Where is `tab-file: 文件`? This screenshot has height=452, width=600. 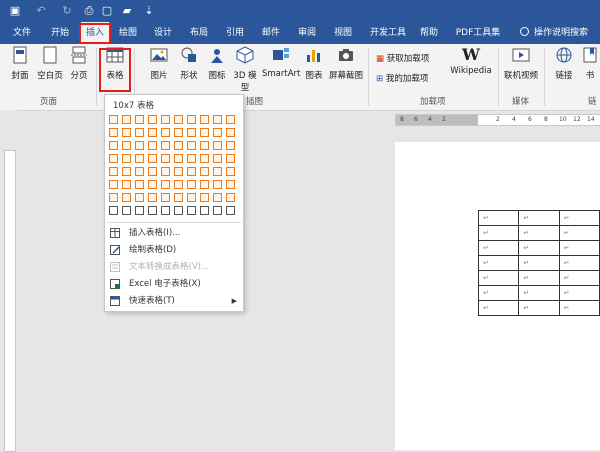
tab-file: 文件 is located at coordinates (22, 33).